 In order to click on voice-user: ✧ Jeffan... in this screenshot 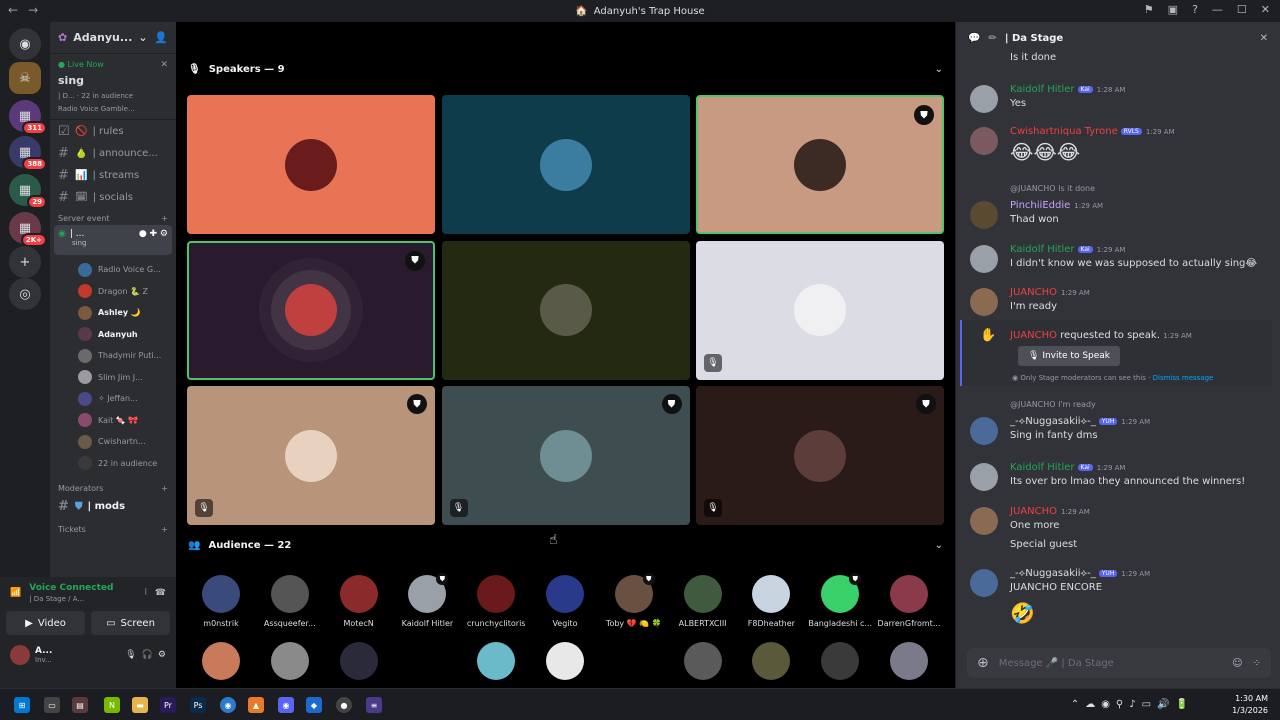, I will do `click(113, 399)`.